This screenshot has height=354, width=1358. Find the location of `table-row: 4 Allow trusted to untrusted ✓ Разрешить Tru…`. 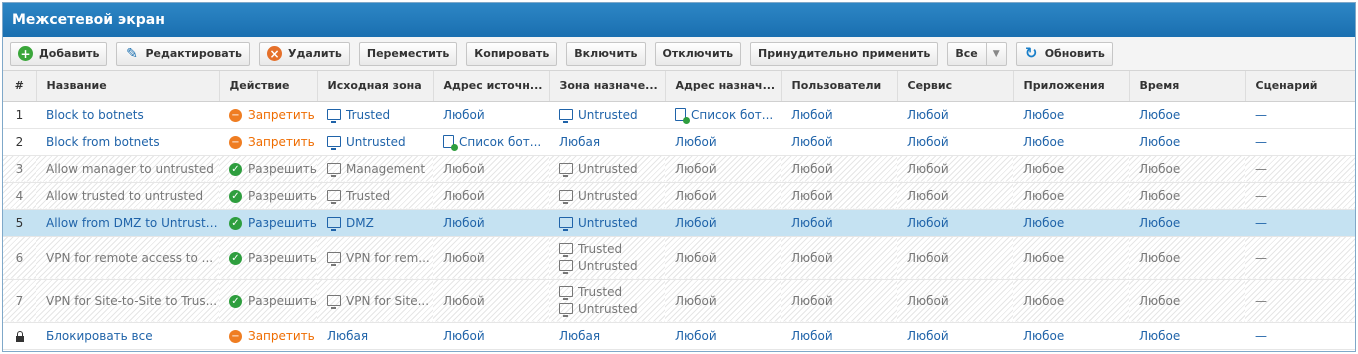

table-row: 4 Allow trusted to untrusted ✓ Разрешить Tru… is located at coordinates (679, 196).